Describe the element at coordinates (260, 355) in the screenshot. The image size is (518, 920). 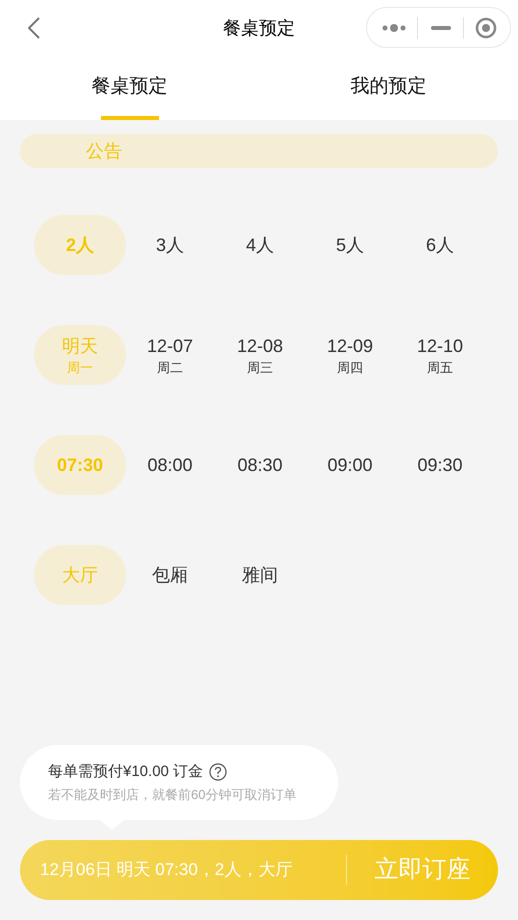
I see `option-chip: 12-08 周三` at that location.